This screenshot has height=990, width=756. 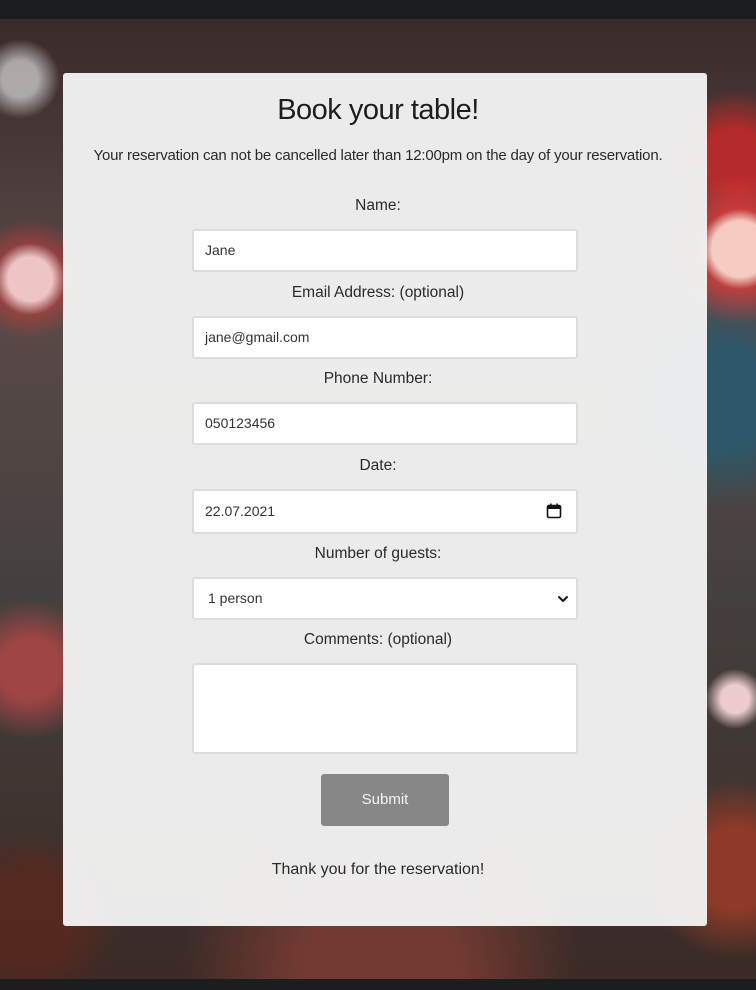 What do you see at coordinates (257, 337) in the screenshot?
I see `email-input-value: jane@gmail.com` at bounding box center [257, 337].